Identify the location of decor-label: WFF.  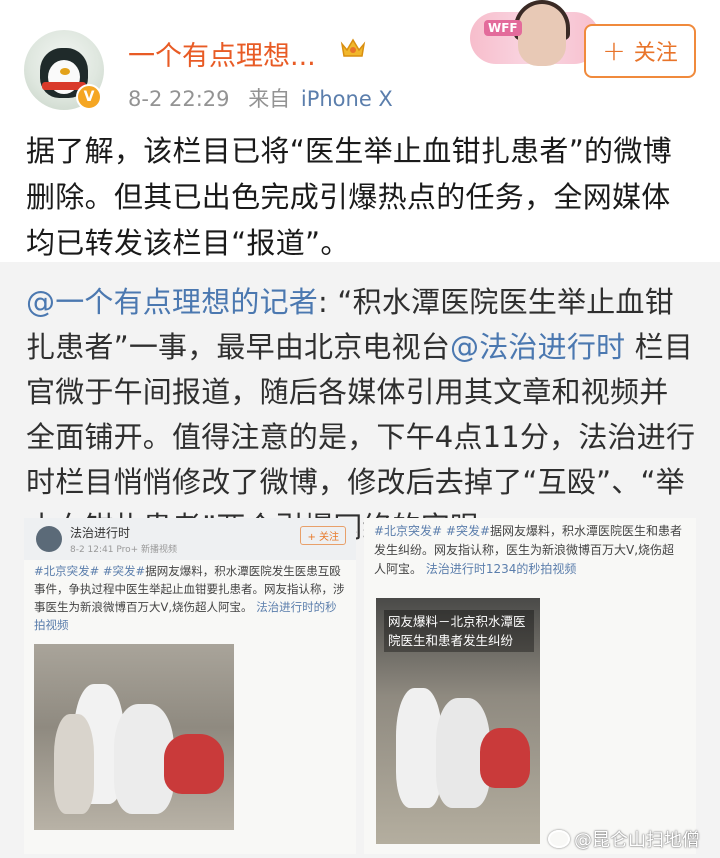
(503, 28).